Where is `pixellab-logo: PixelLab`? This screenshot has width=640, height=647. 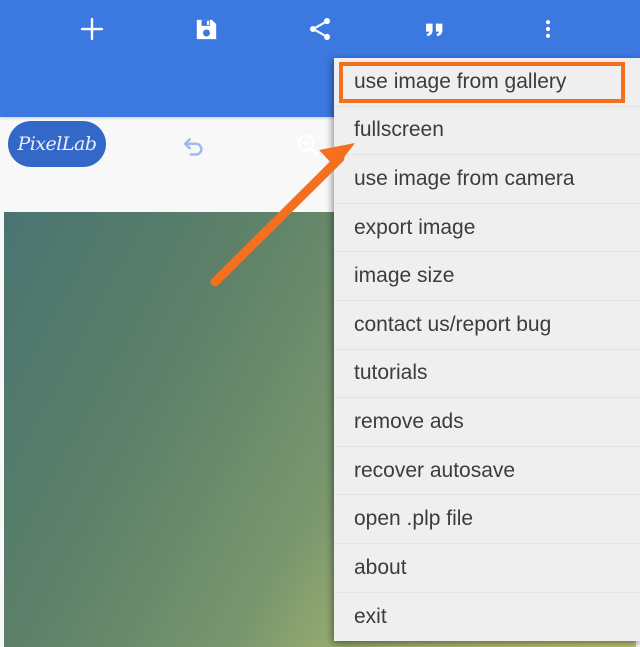
pixellab-logo: PixelLab is located at coordinates (57, 144).